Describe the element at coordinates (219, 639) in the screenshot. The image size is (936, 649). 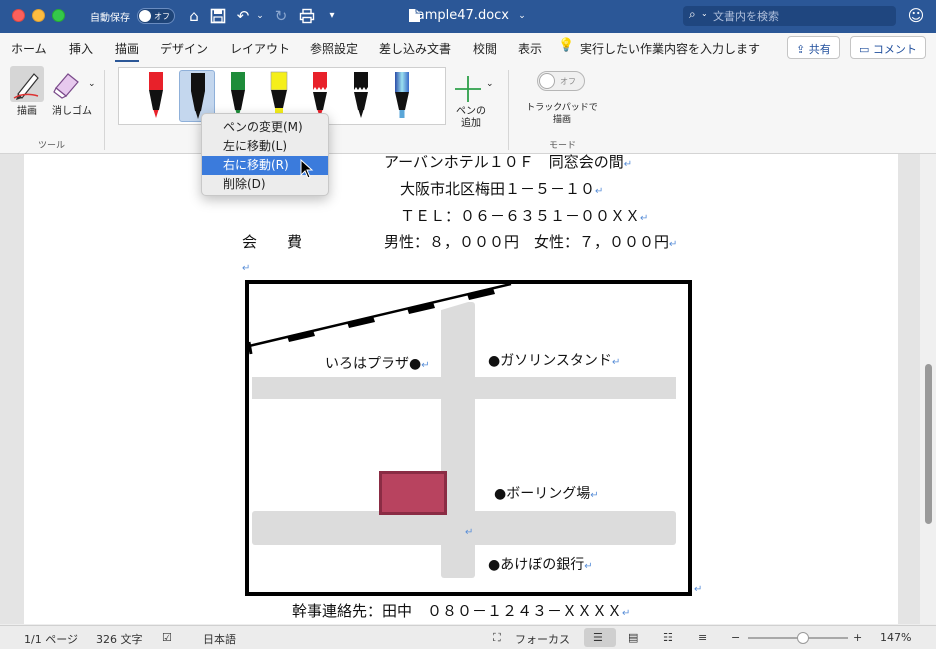
I see `language: 日本語` at that location.